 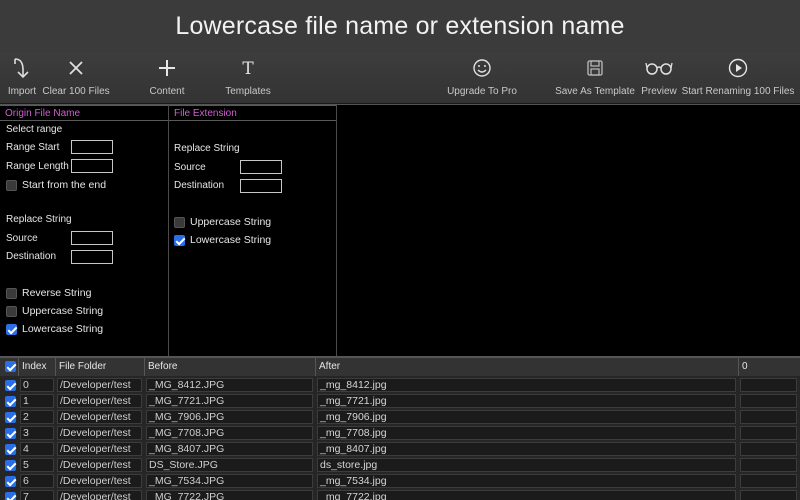 I want to click on table-row: 5/Developer/test DS_Store.JPG ds_store.jpg, so click(x=400, y=465).